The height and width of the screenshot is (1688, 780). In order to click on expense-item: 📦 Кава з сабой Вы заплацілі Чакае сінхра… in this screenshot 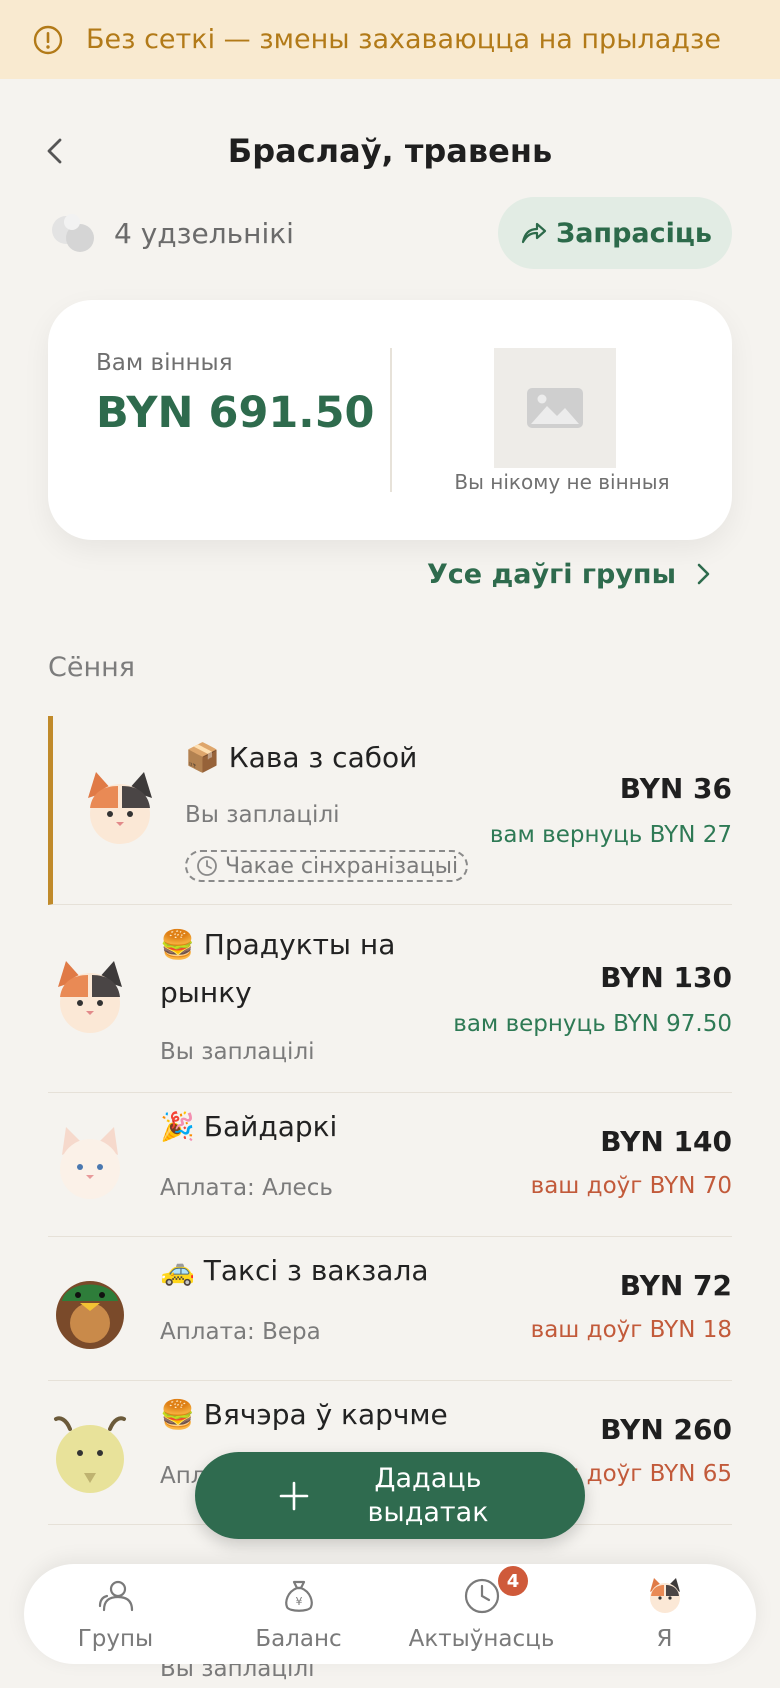, I will do `click(390, 810)`.